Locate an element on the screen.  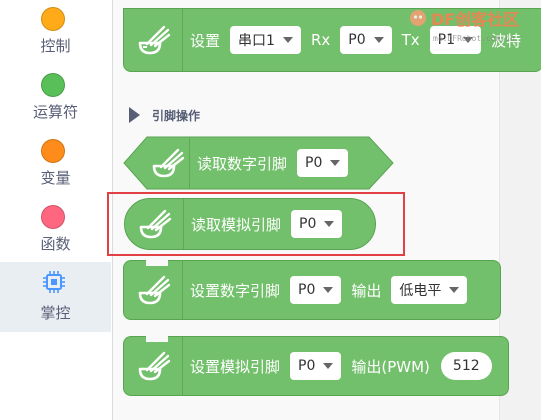
category-label: 函数 is located at coordinates (55, 244).